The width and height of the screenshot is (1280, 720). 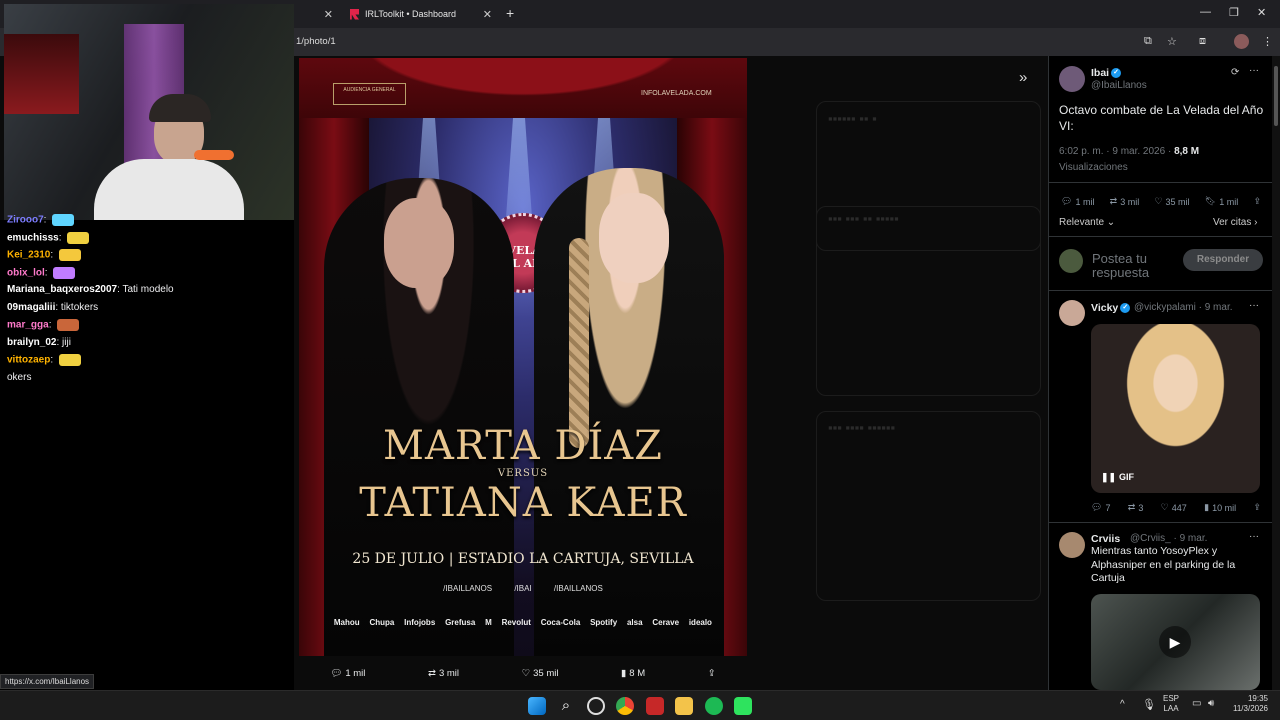 I want to click on play-icon: ▶, so click(x=1175, y=642).